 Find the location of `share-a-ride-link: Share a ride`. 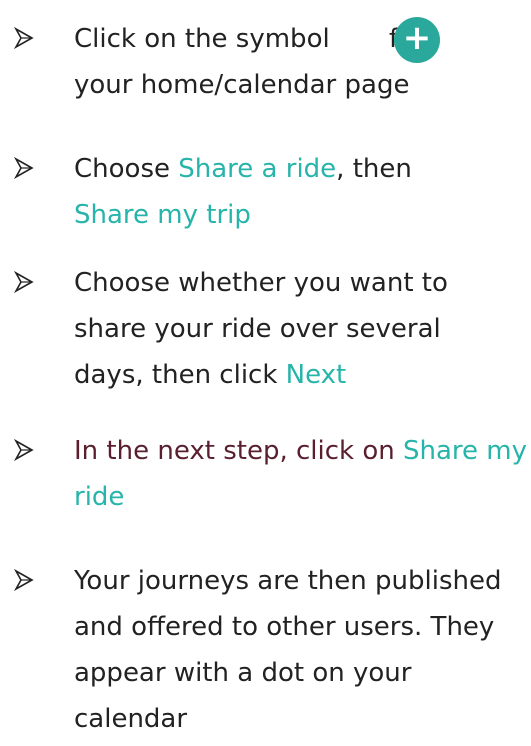

share-a-ride-link: Share a ride is located at coordinates (257, 169).